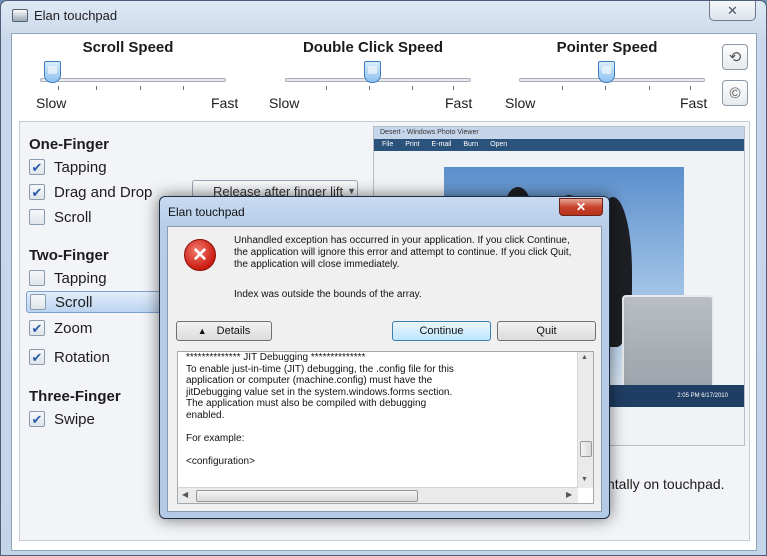 The height and width of the screenshot is (556, 767). Describe the element at coordinates (735, 93) in the screenshot. I see `about-button: ©` at that location.